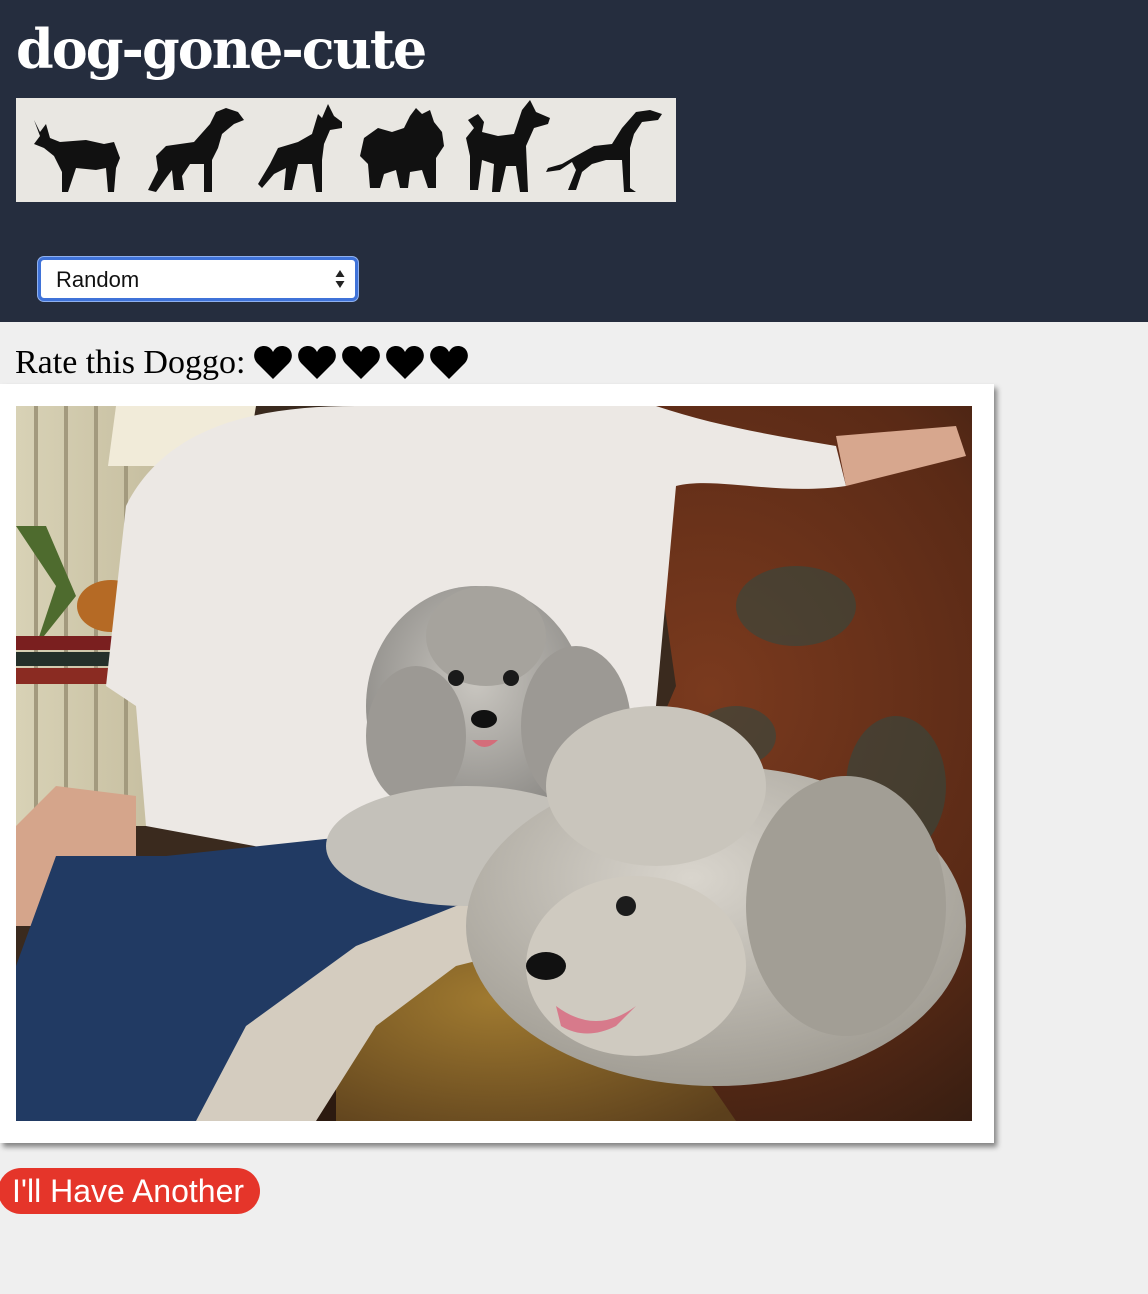 The width and height of the screenshot is (1148, 1294). What do you see at coordinates (98, 279) in the screenshot?
I see `breed-select-value: Random` at bounding box center [98, 279].